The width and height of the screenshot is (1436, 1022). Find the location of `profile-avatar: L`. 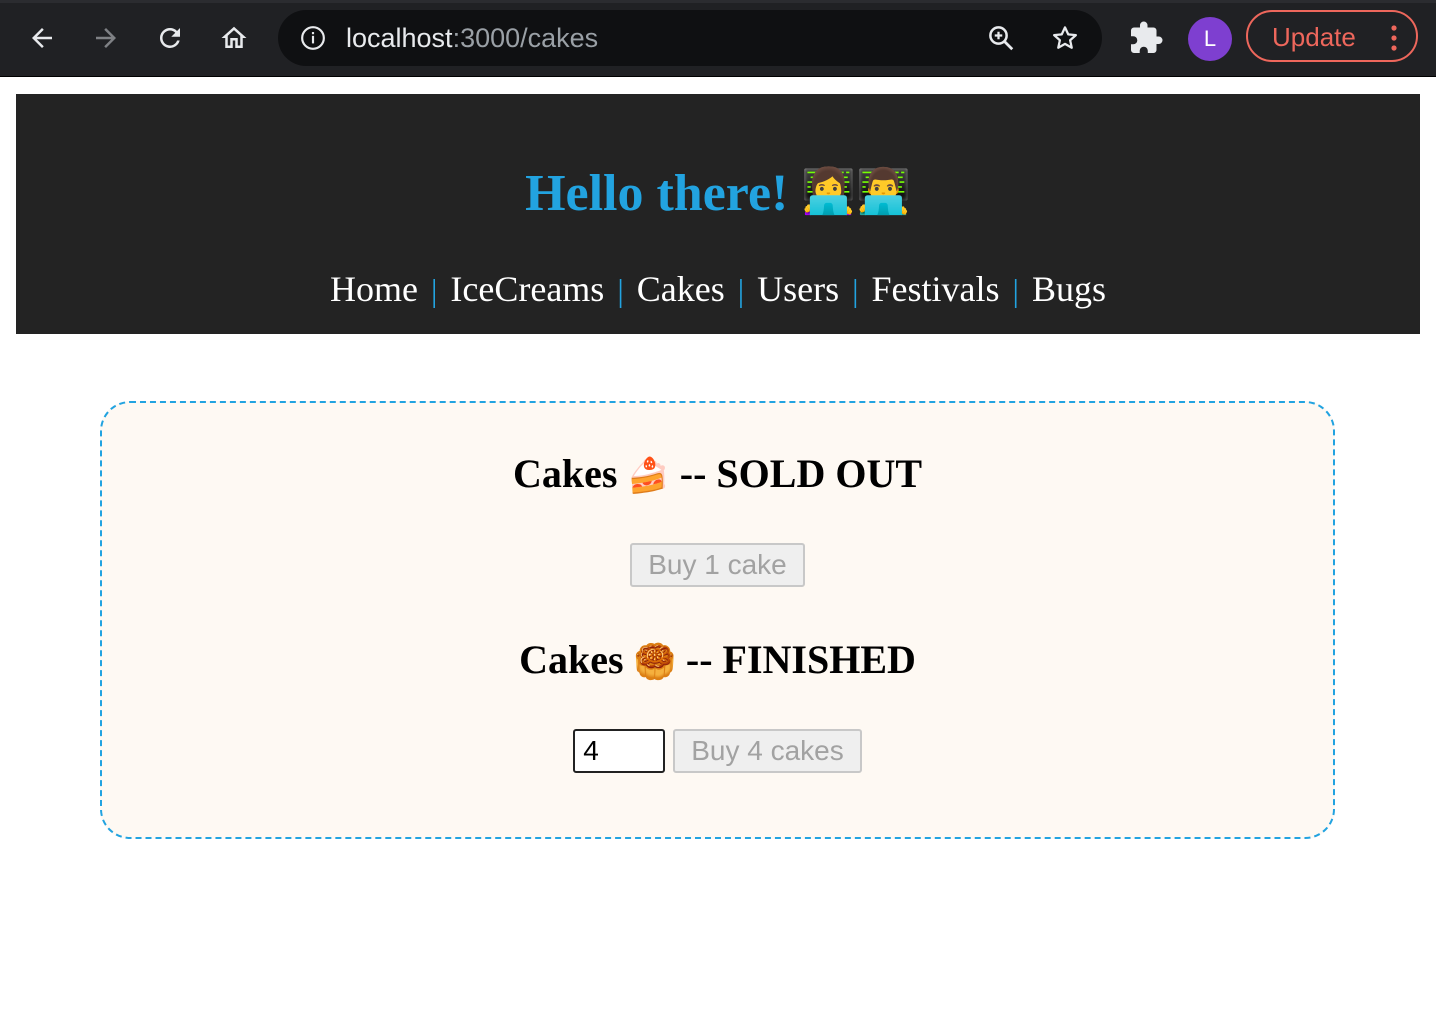

profile-avatar: L is located at coordinates (1210, 39).